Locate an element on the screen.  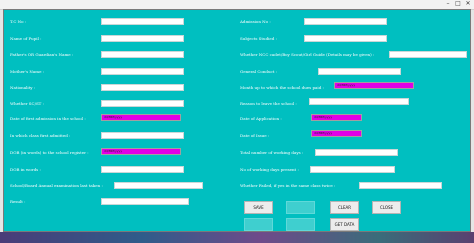
last-exam-input is located at coordinates (158, 185).